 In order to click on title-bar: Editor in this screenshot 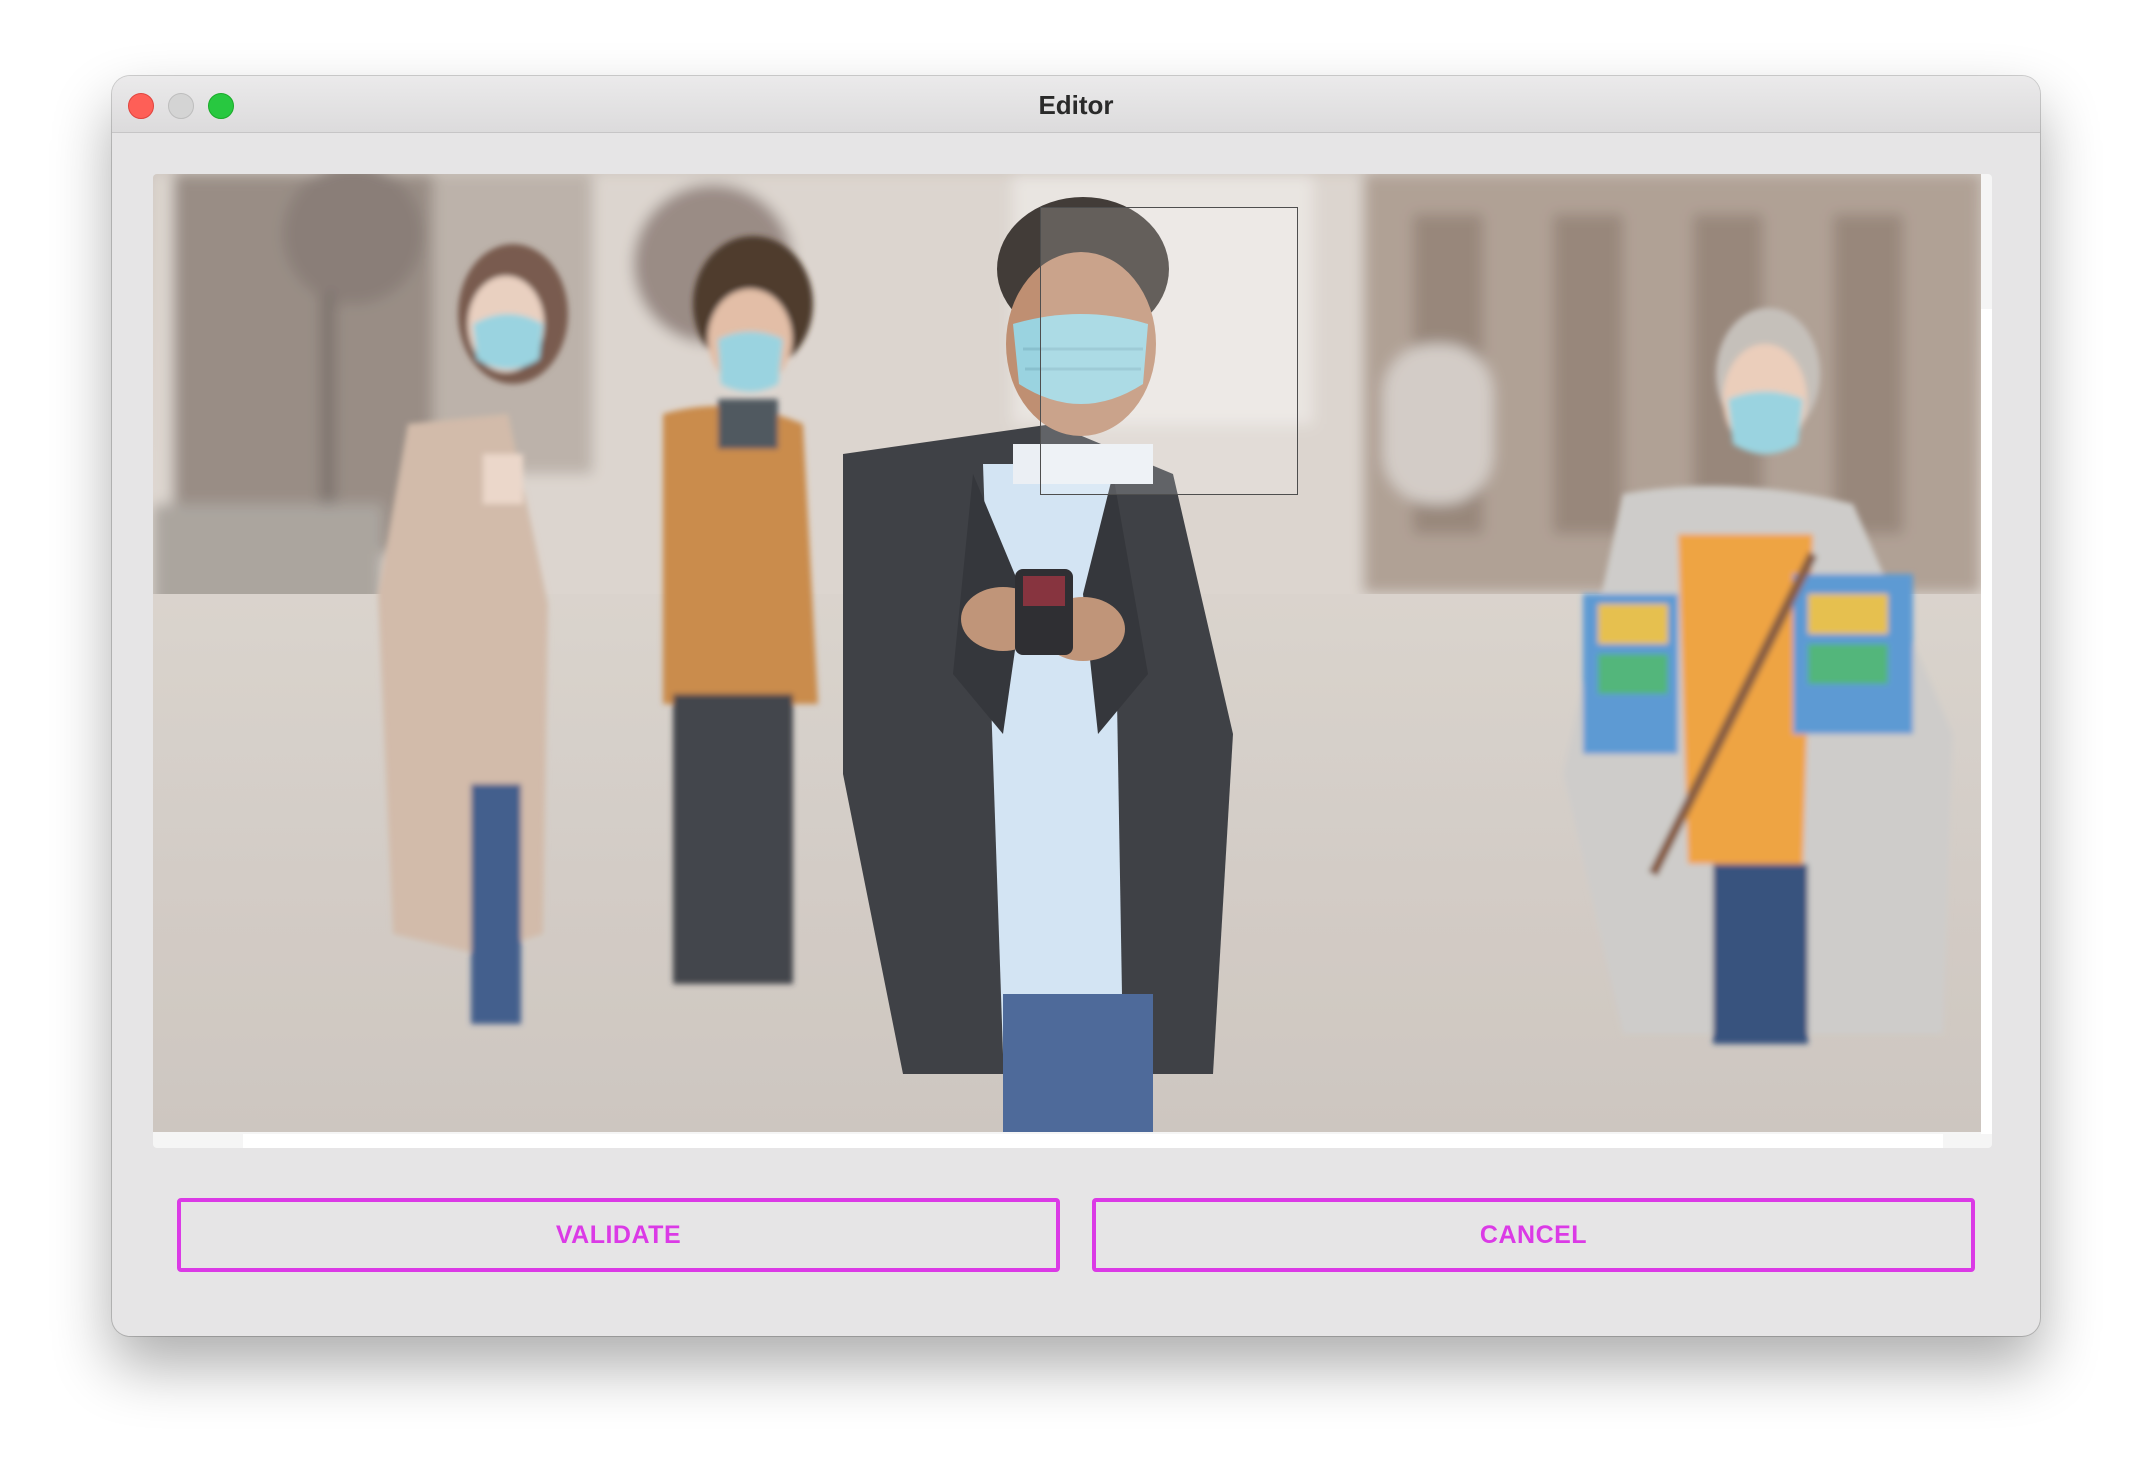, I will do `click(1076, 104)`.